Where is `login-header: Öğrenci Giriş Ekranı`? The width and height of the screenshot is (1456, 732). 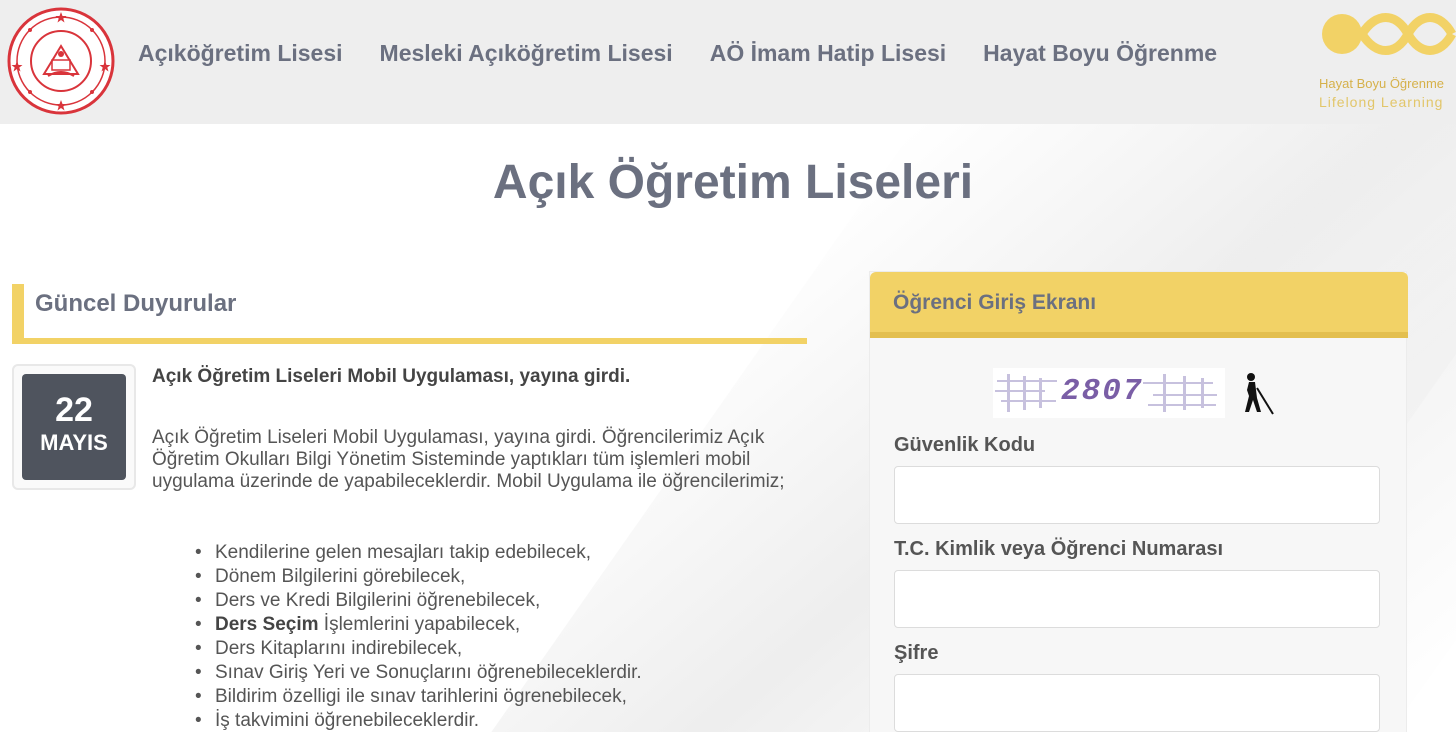 login-header: Öğrenci Giriş Ekranı is located at coordinates (1139, 305).